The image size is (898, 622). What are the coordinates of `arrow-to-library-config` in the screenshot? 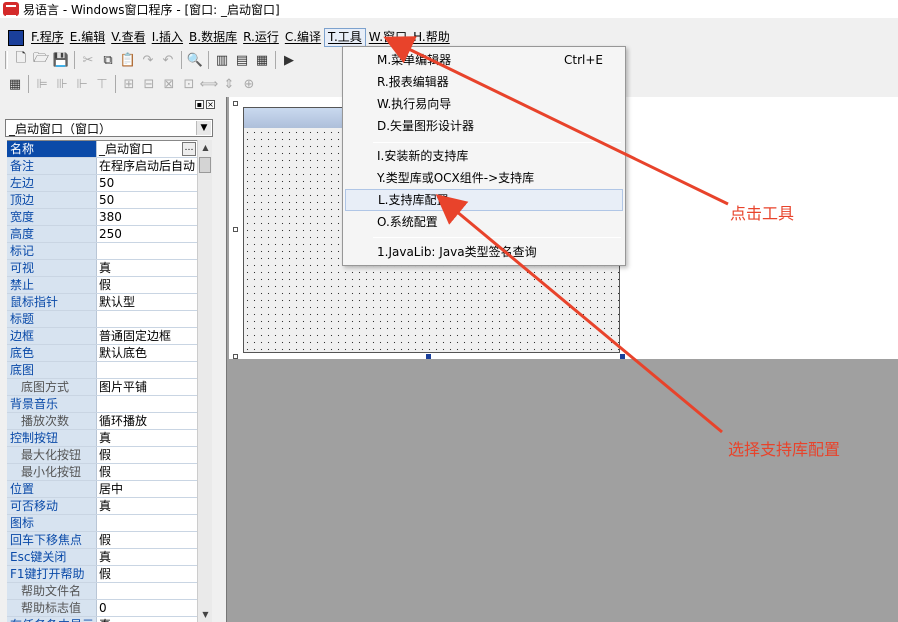 It's located at (579, 314).